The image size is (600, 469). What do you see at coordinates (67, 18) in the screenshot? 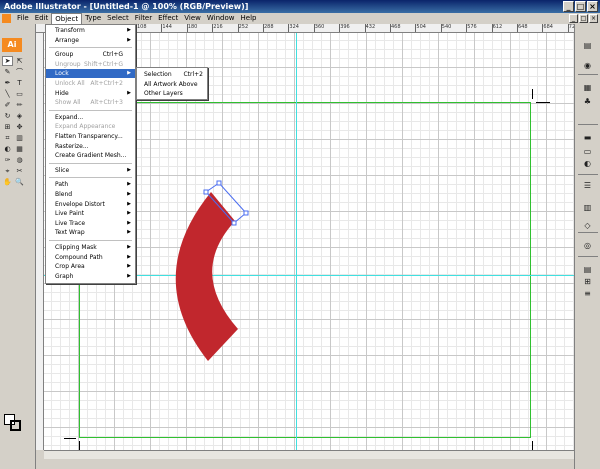
I see `menu-object: Object` at bounding box center [67, 18].